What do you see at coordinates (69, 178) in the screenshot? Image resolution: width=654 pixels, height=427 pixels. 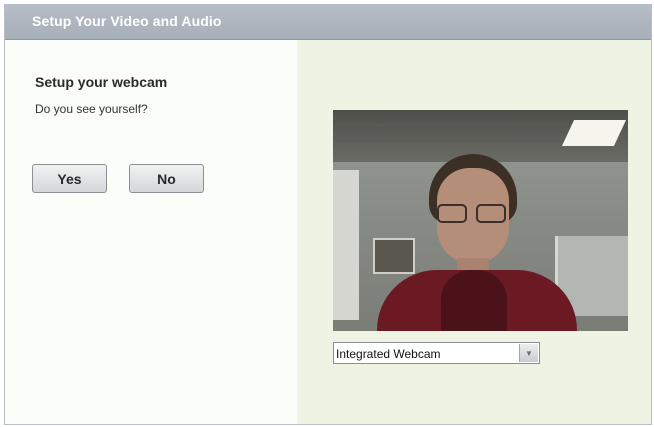 I see `yes-button: Yes` at bounding box center [69, 178].